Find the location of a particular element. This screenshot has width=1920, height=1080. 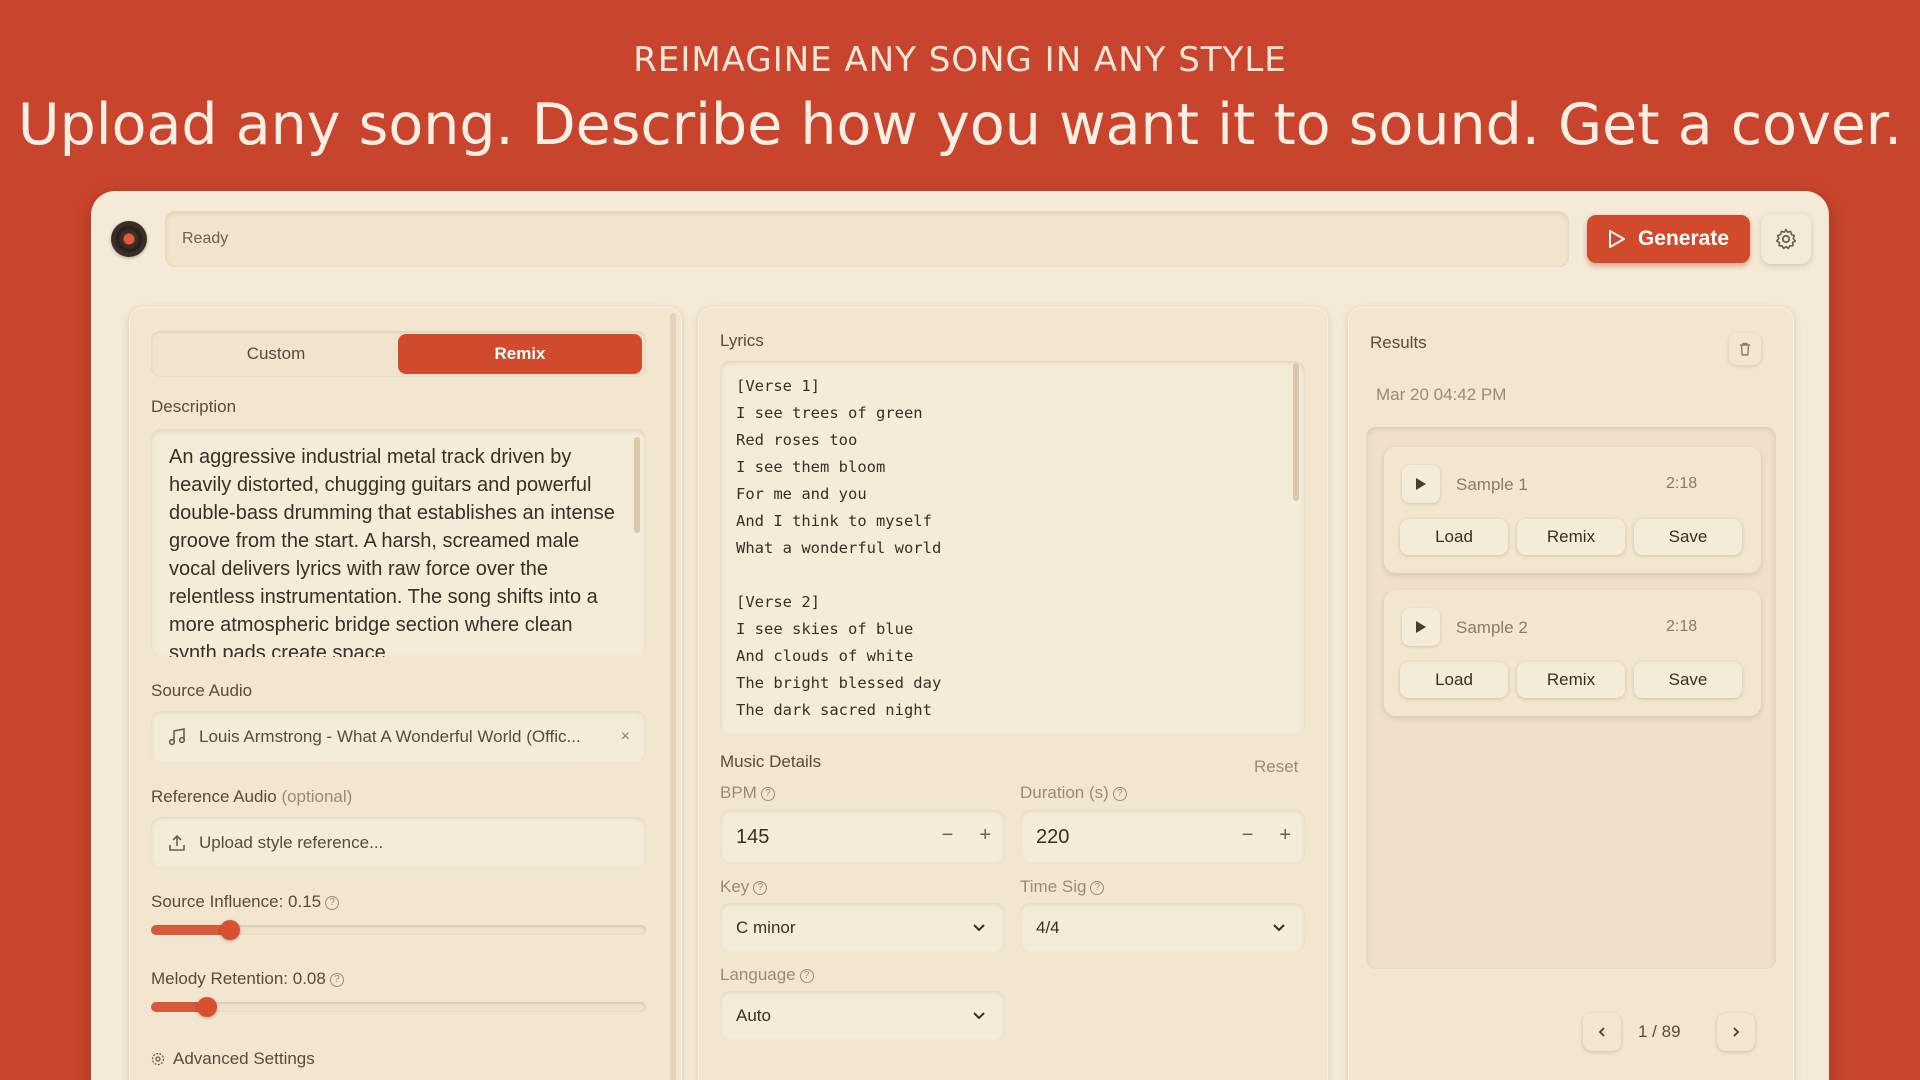

language-label: Language? is located at coordinates (767, 975).